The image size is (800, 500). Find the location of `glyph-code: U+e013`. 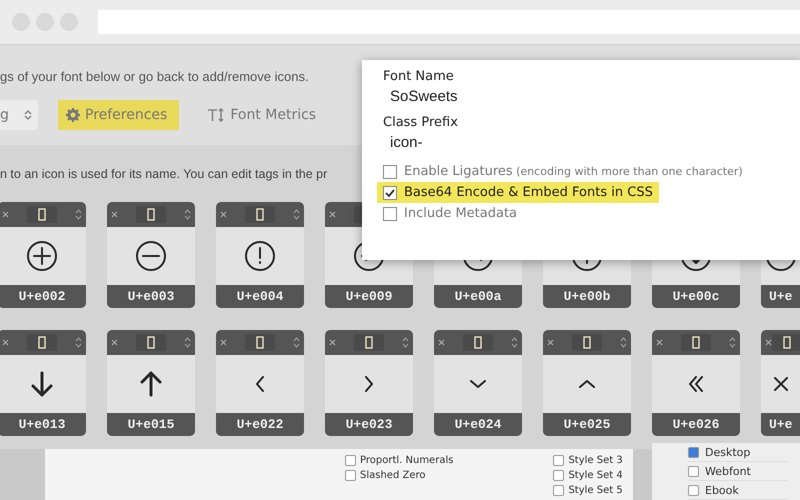

glyph-code: U+e013 is located at coordinates (42, 425).